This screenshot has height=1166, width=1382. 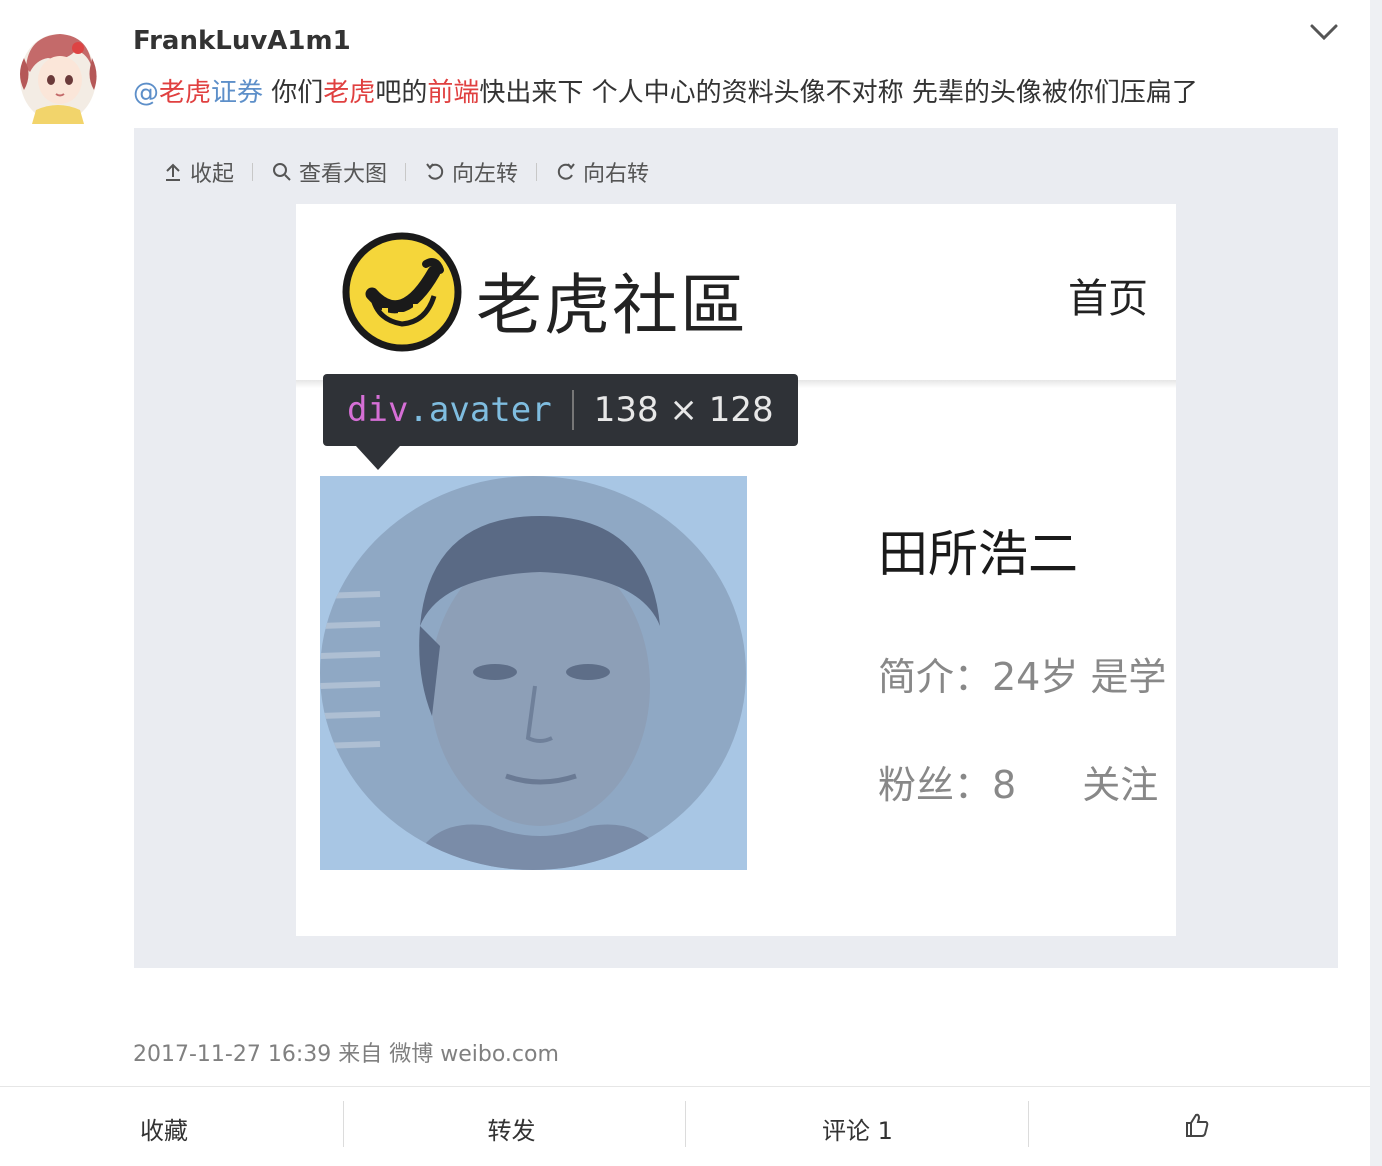 I want to click on mention-link: @老虎证券, so click(x=198, y=93).